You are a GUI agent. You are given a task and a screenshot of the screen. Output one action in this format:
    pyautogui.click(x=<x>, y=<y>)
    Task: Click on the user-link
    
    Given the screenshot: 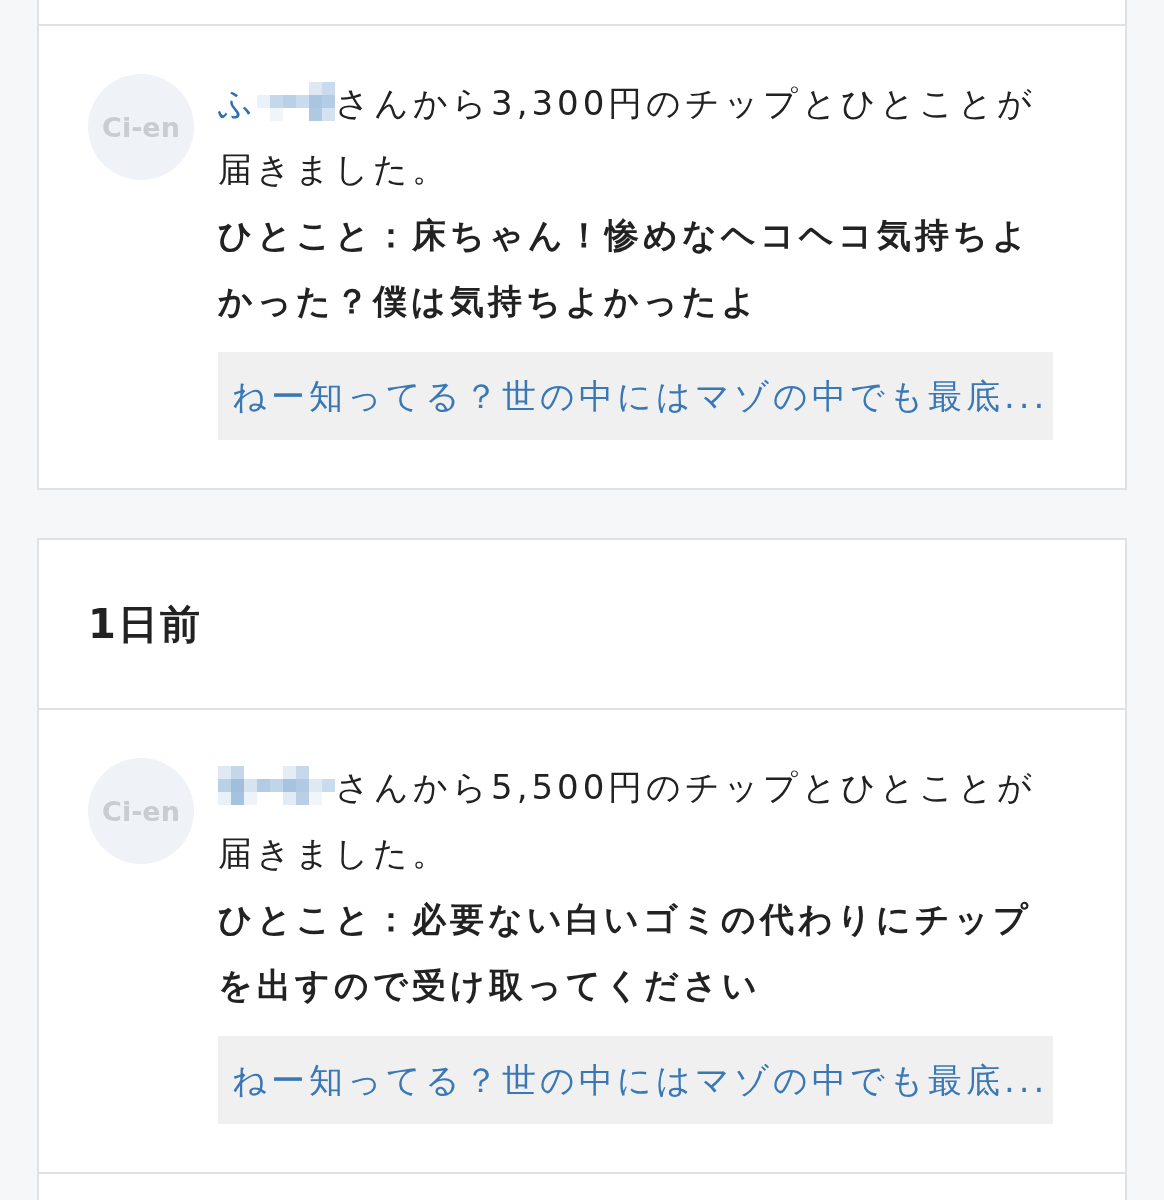 What is the action you would take?
    pyautogui.click(x=276, y=787)
    